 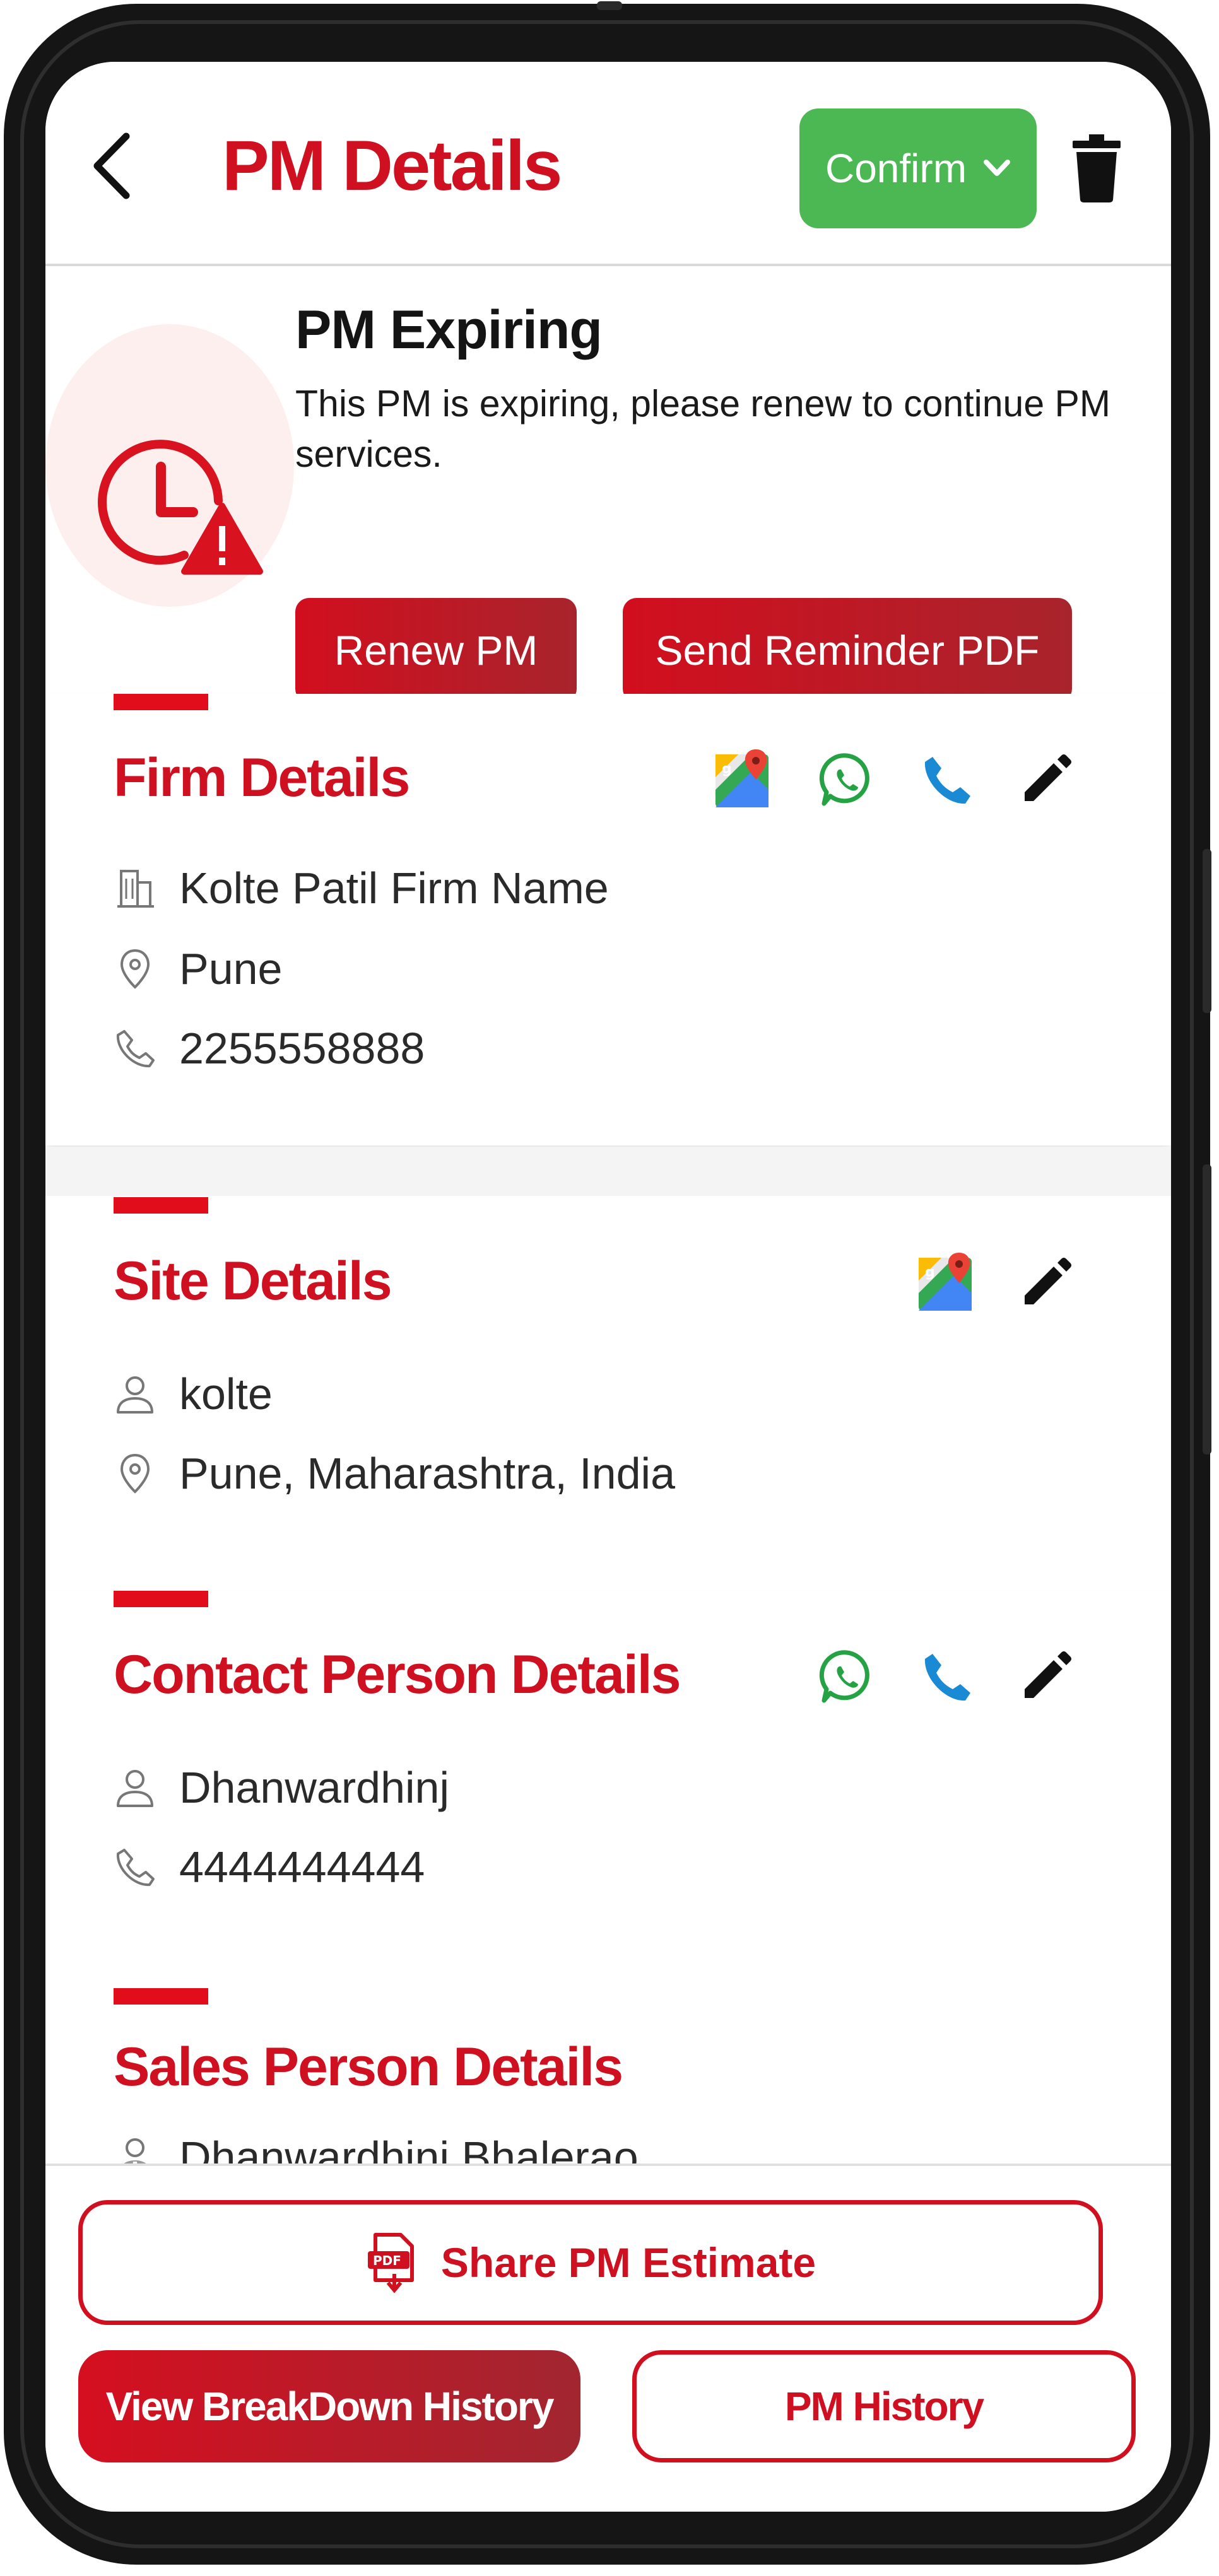 I want to click on card-title: Firm Details, so click(x=262, y=777).